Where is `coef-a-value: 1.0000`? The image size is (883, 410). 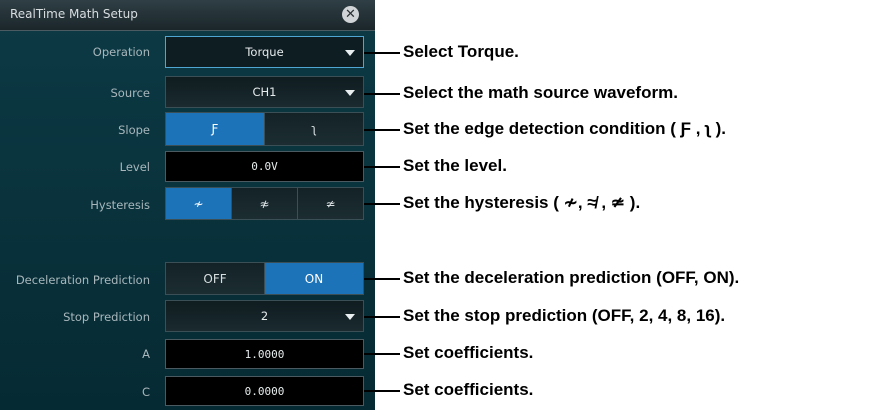 coef-a-value: 1.0000 is located at coordinates (264, 354).